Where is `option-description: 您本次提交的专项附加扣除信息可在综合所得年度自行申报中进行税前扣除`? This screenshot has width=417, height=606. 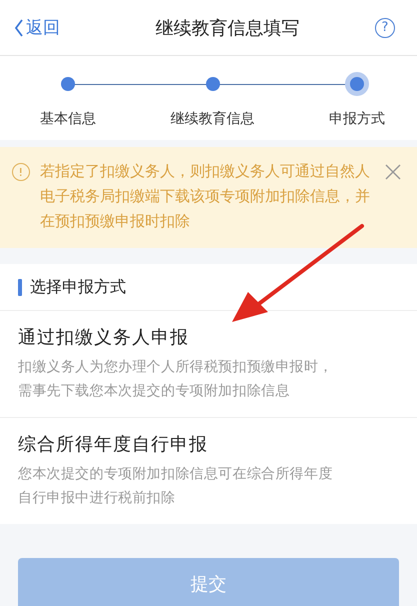
option-description: 您本次提交的专项附加扣除信息可在综合所得年度自行申报中进行税前扣除 is located at coordinates (176, 486).